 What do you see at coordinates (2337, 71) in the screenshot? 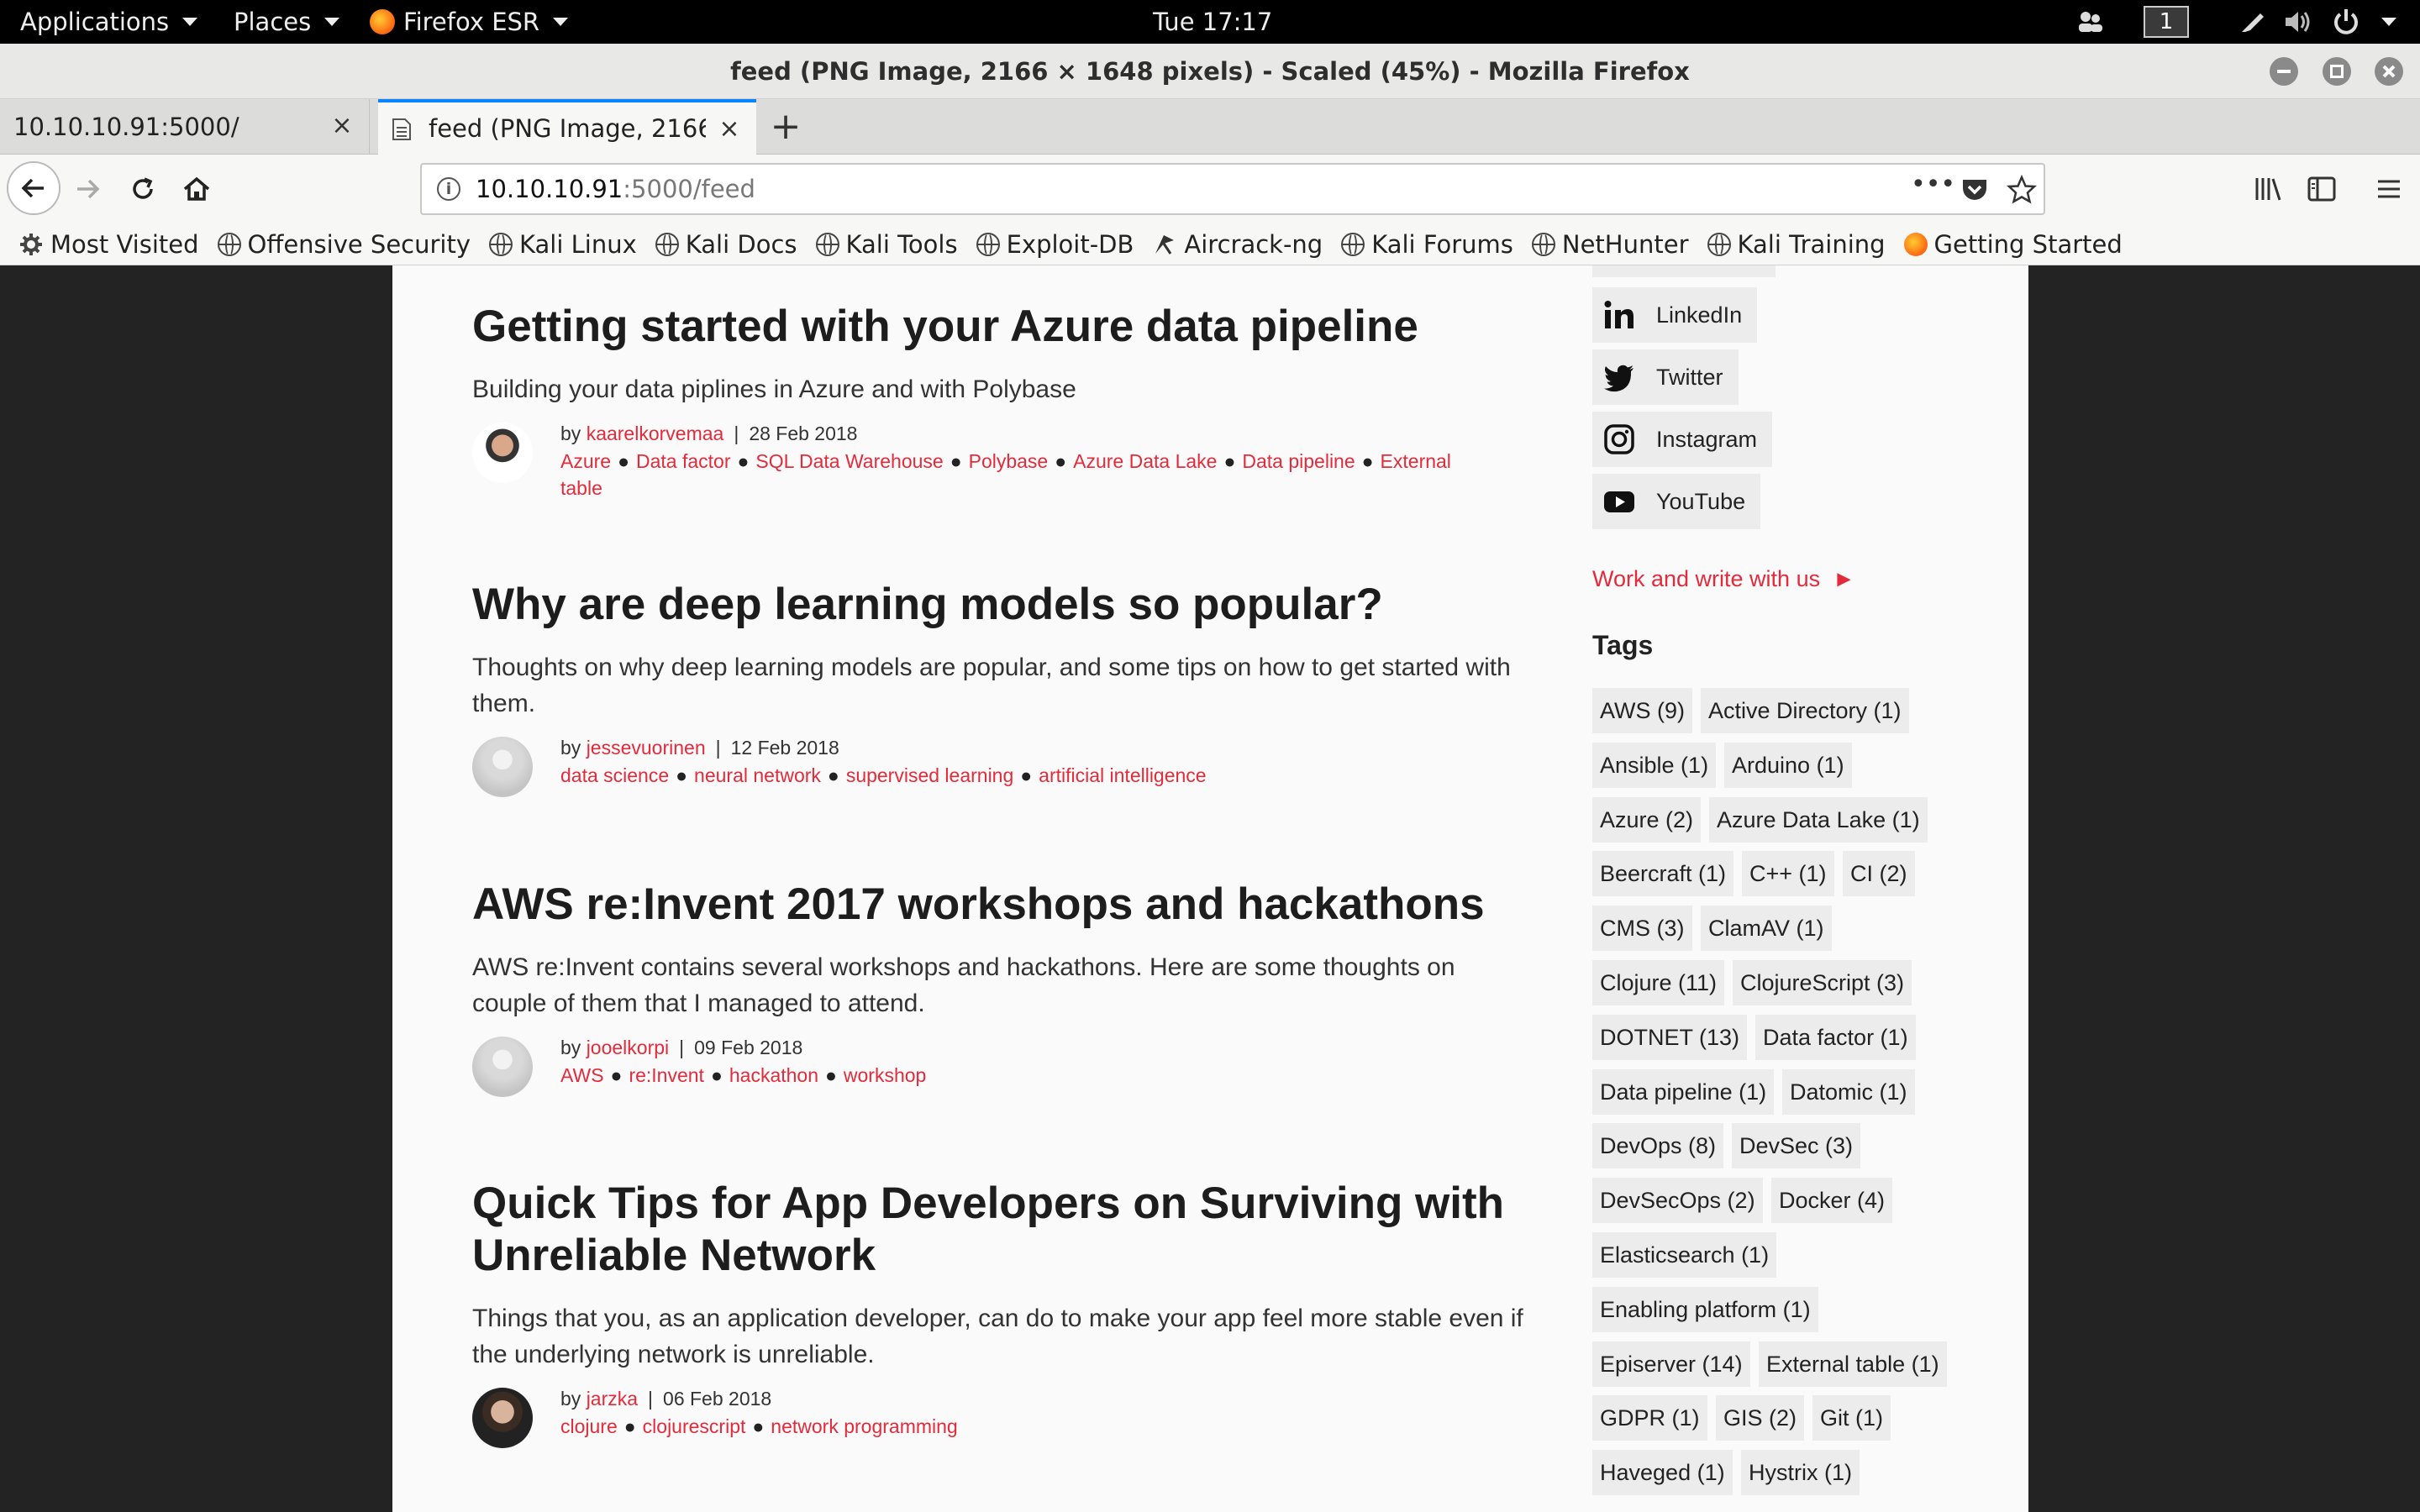
I see `maximize-button` at bounding box center [2337, 71].